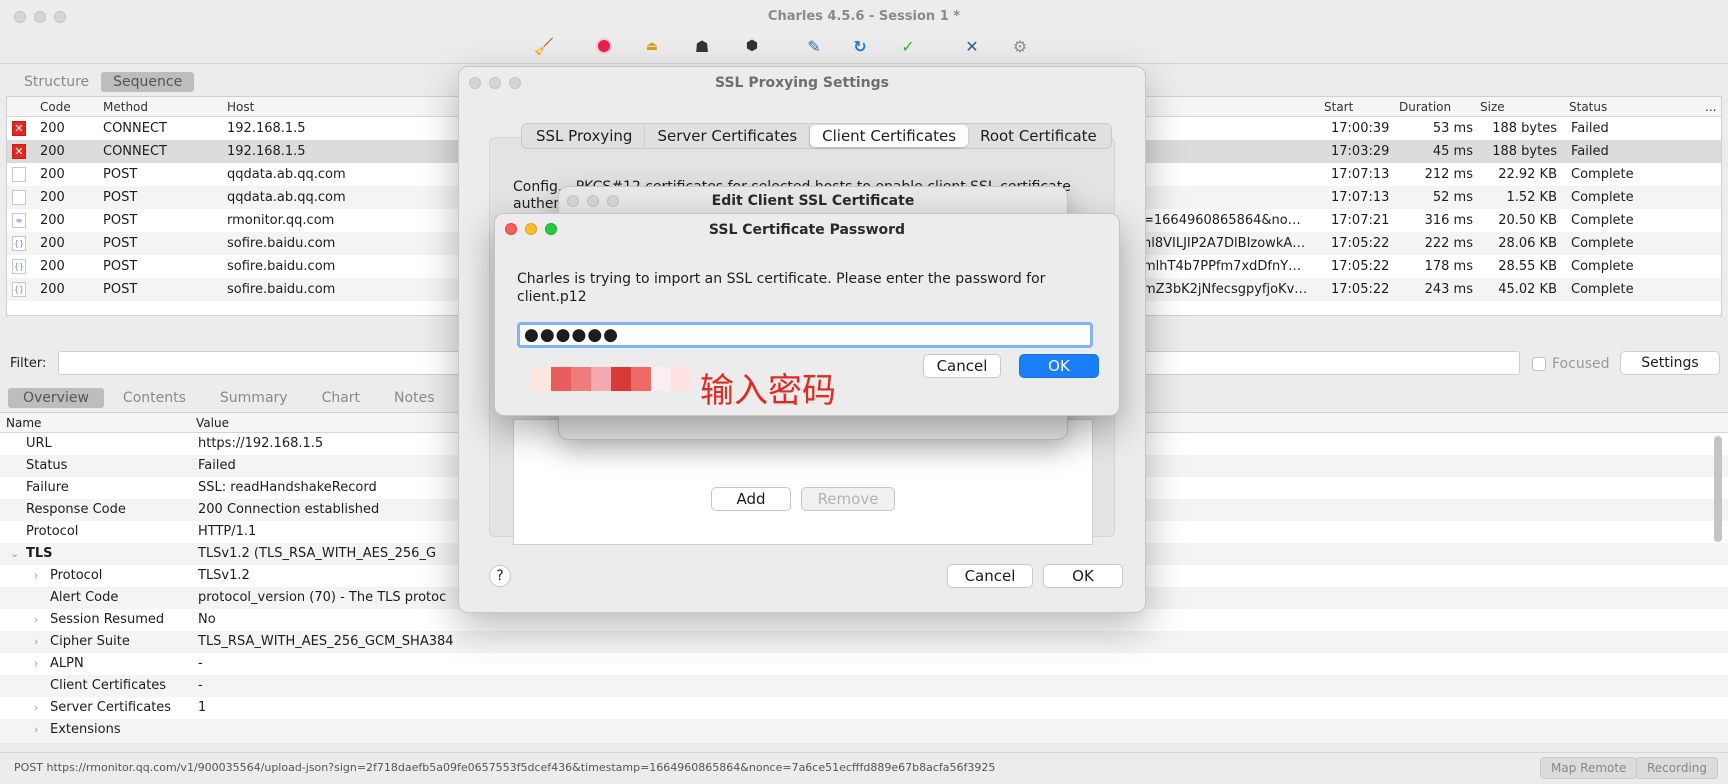 The image size is (1728, 784). Describe the element at coordinates (585, 136) in the screenshot. I see `tab-ssl-proxying: SSL Proxying` at that location.